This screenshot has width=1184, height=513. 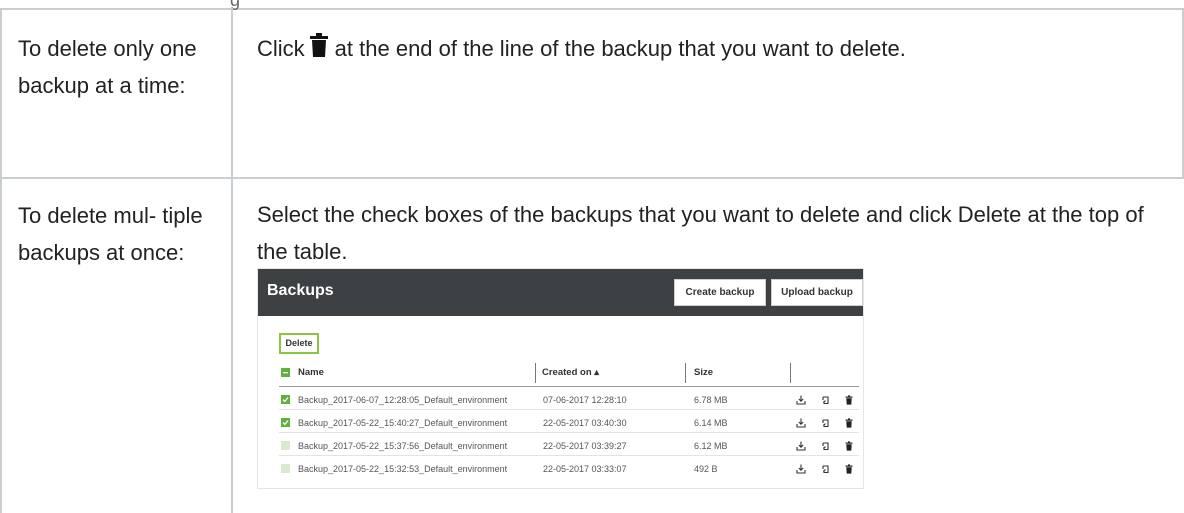 I want to click on previous-heading-fragment: g, so click(x=235, y=5).